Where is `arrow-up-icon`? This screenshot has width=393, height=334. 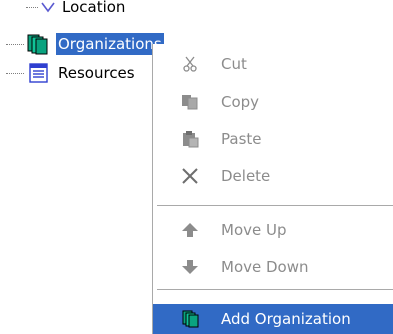 arrow-up-icon is located at coordinates (190, 230).